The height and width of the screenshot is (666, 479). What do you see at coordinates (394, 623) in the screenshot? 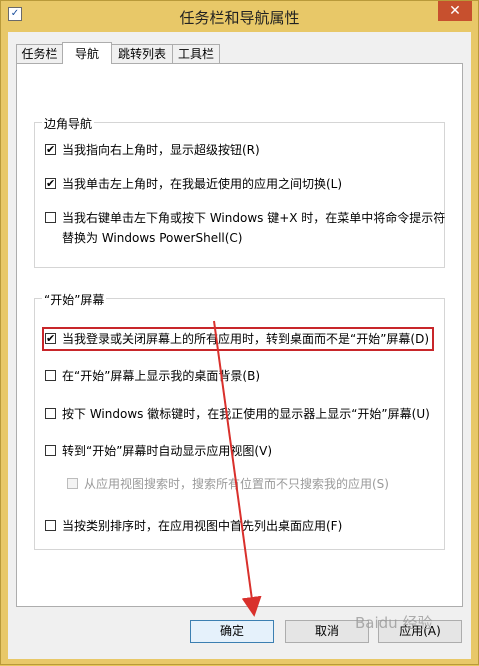
I see `watermark-text: Baidu 经验` at bounding box center [394, 623].